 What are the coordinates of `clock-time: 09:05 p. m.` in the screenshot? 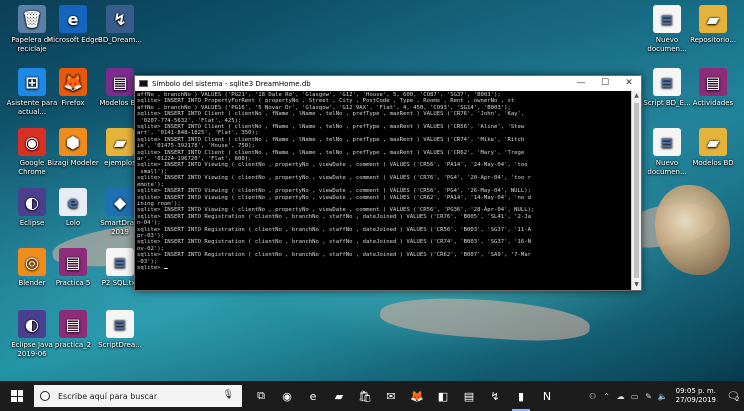 It's located at (695, 391).